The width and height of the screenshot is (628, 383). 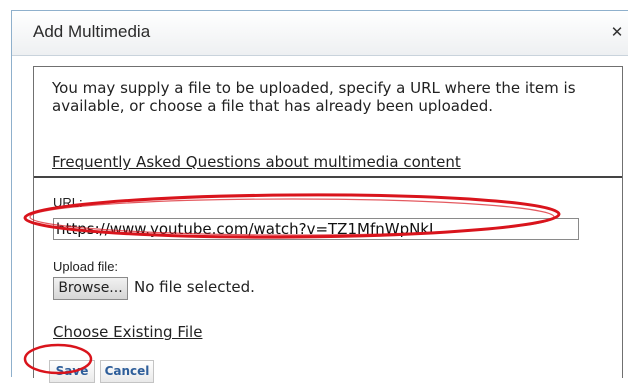 I want to click on dialog-title: Add Multimedia, so click(x=92, y=31).